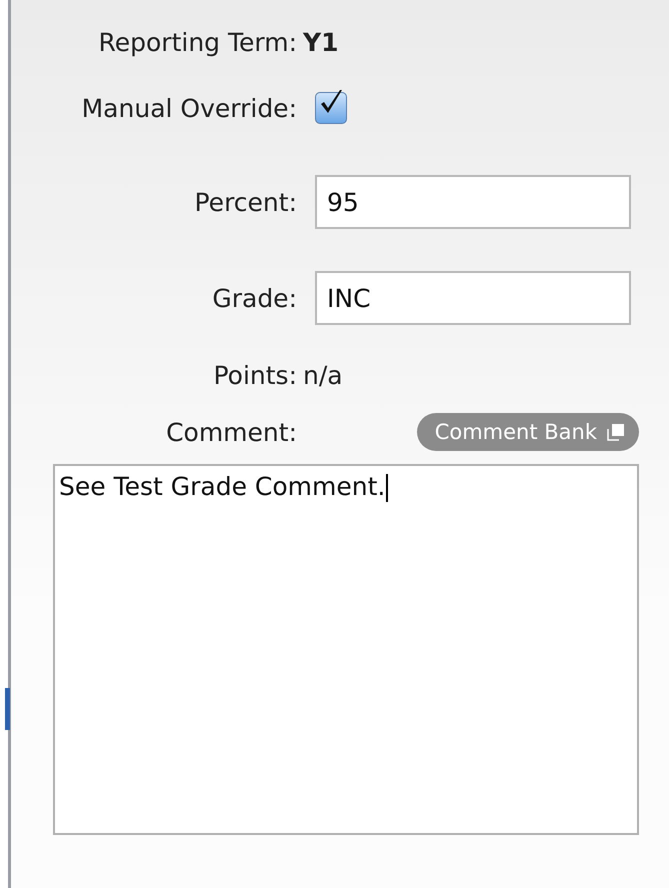 Image resolution: width=669 pixels, height=888 pixels. What do you see at coordinates (254, 298) in the screenshot?
I see `field-label: Grade:` at bounding box center [254, 298].